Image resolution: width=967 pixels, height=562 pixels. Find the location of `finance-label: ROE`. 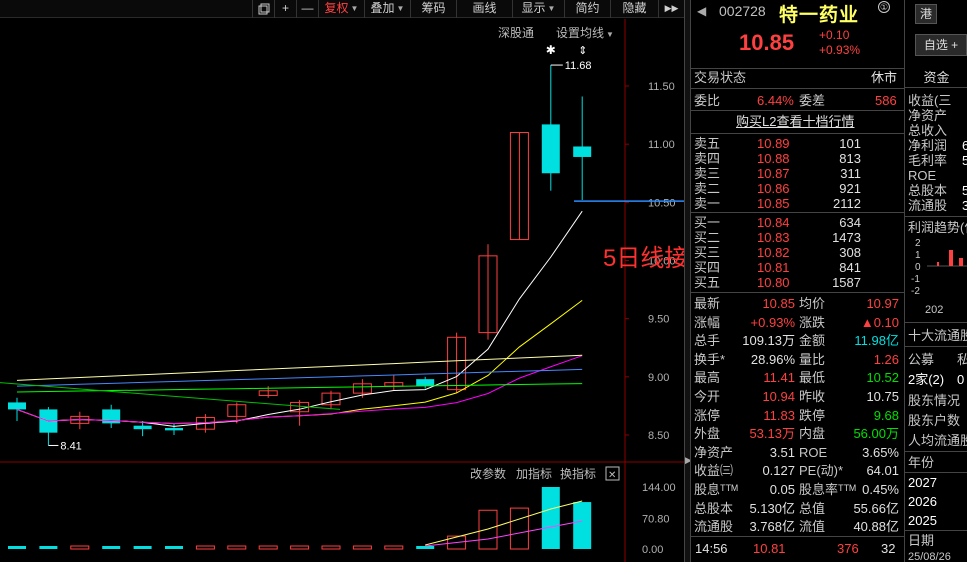

finance-label: ROE is located at coordinates (922, 175).